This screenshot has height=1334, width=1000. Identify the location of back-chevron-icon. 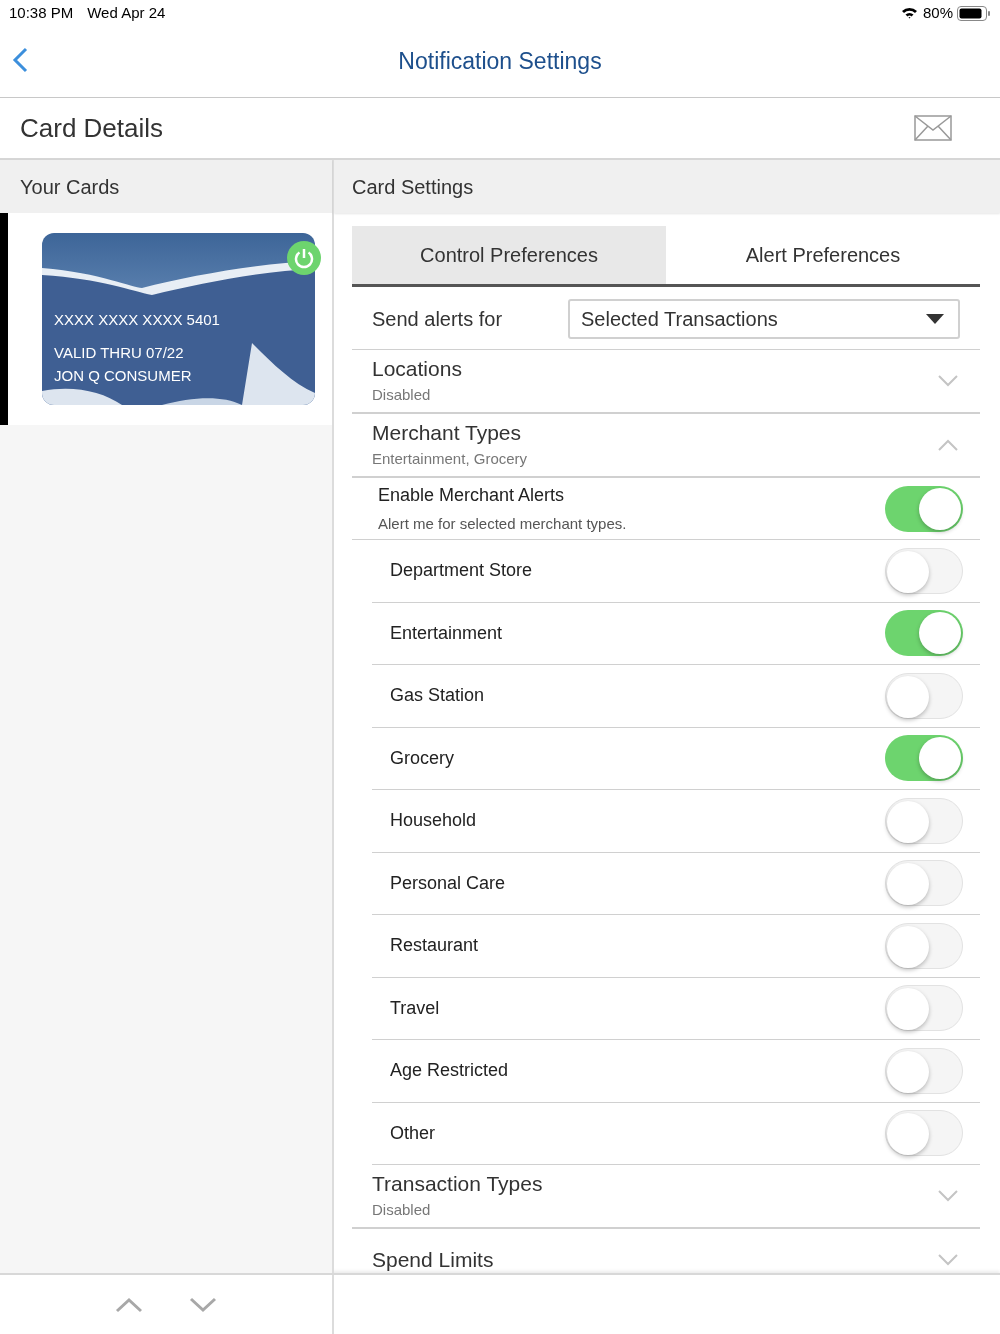
(20, 60).